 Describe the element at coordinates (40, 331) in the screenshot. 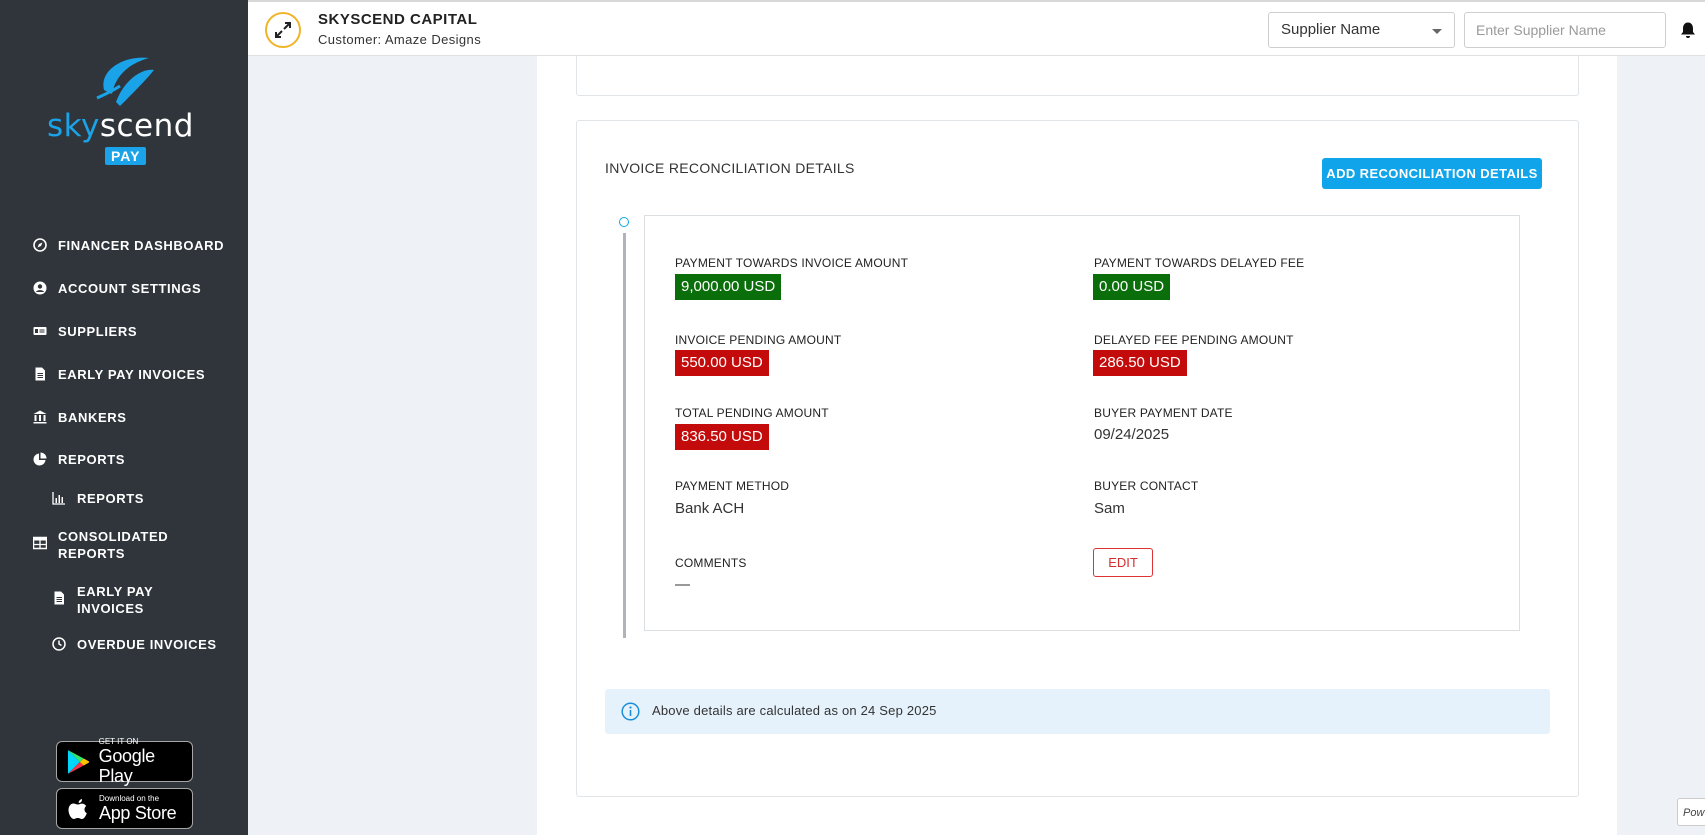

I see `id-card-icon` at that location.